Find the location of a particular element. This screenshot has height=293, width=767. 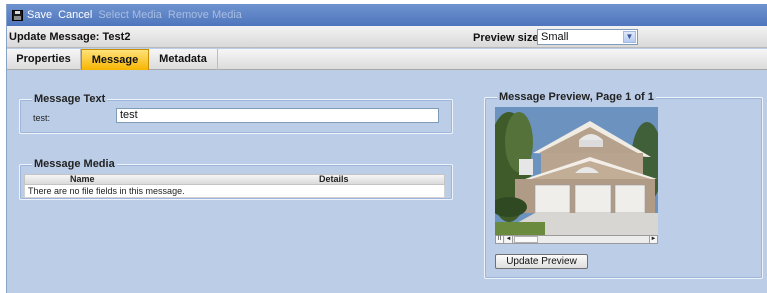

tab-properties: Properties is located at coordinates (44, 59).